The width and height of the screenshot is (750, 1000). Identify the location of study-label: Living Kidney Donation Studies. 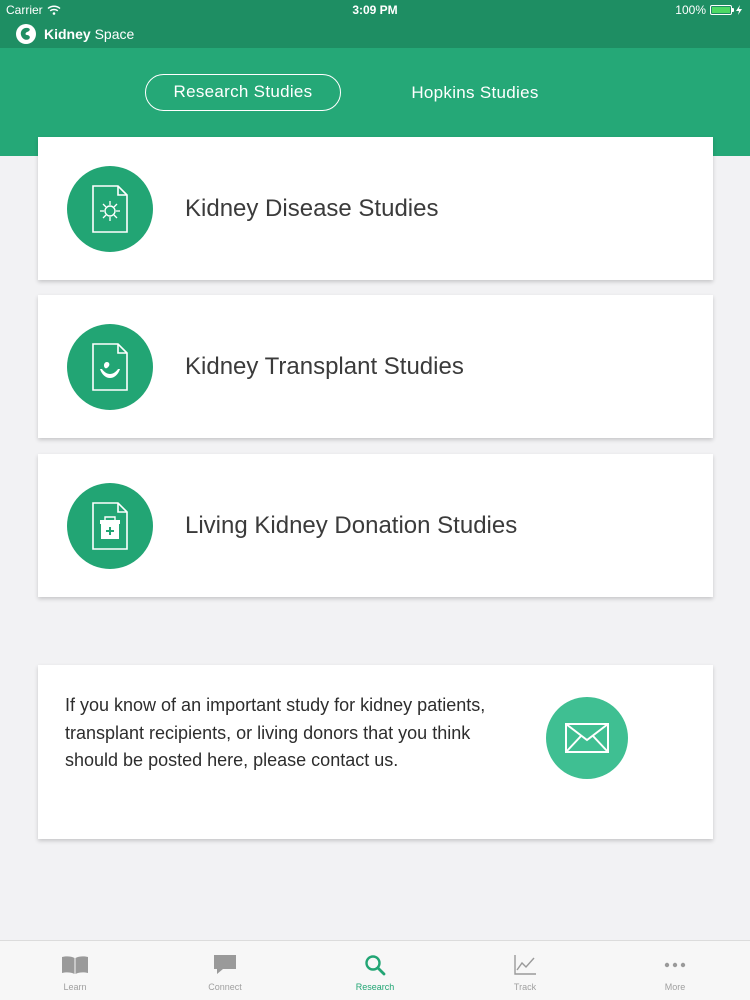
(351, 525).